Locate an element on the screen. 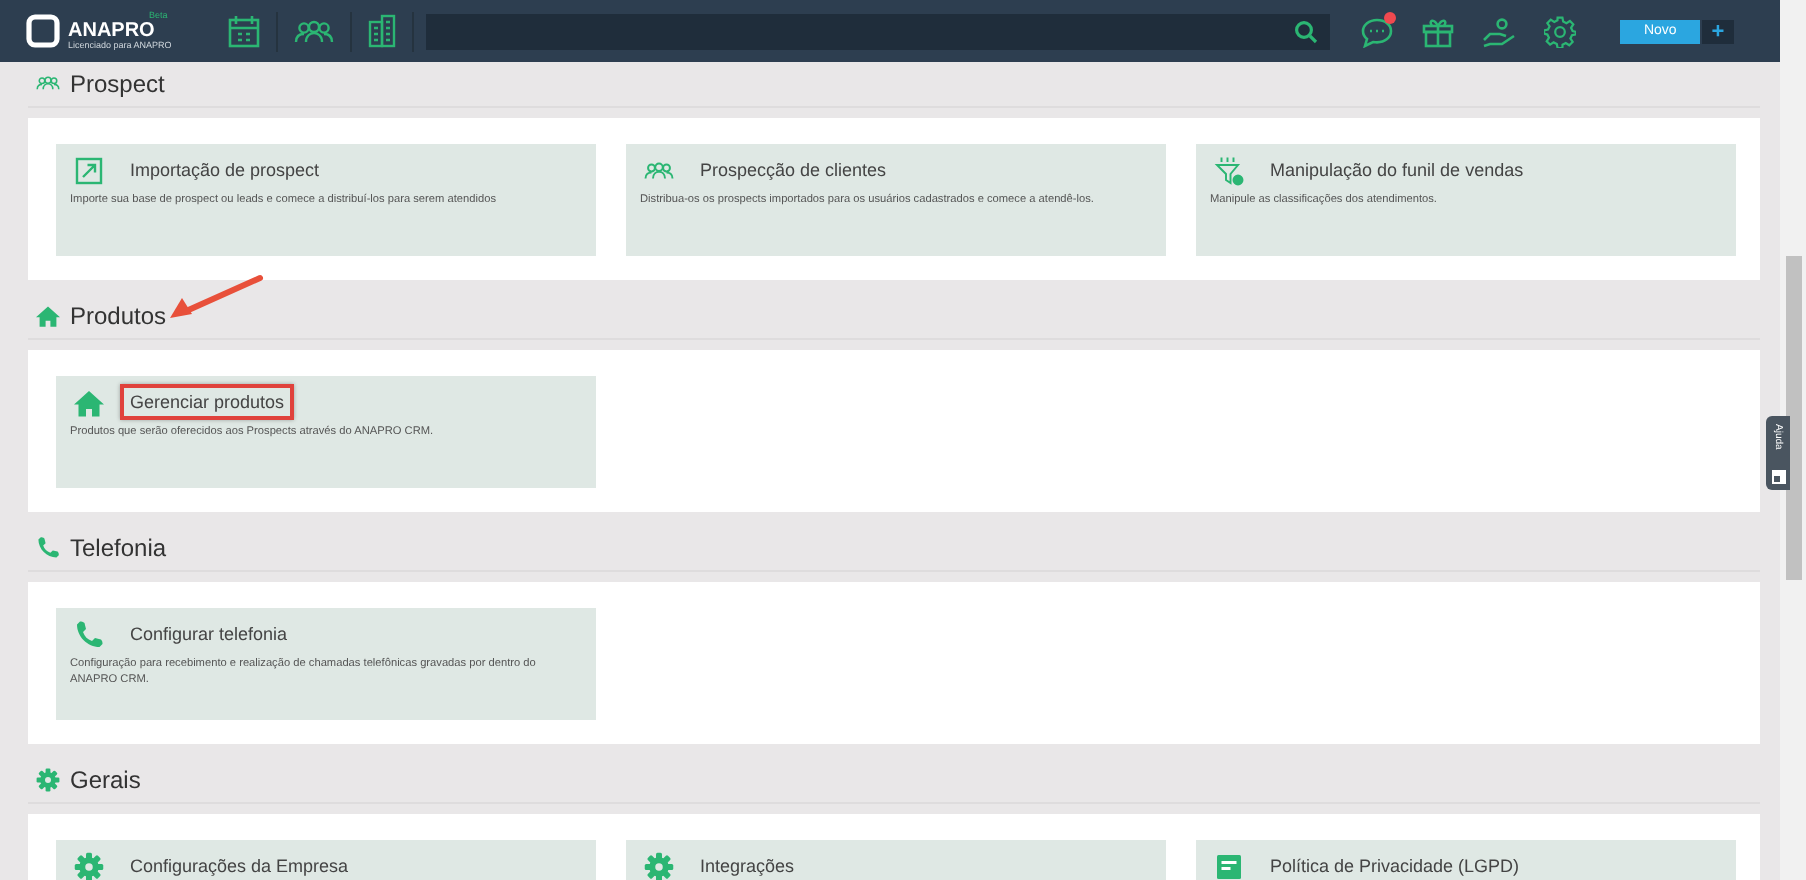 Image resolution: width=1806 pixels, height=880 pixels. card-title: Integrações is located at coordinates (747, 864).